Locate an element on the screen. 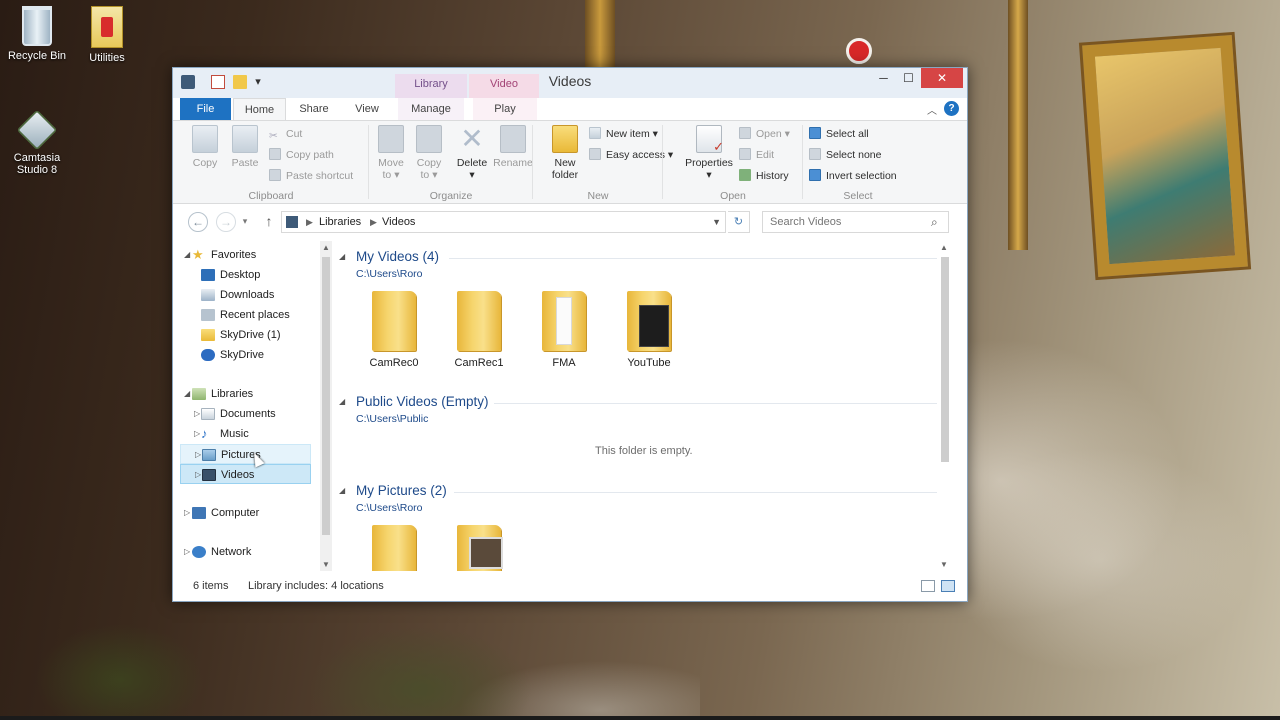  nav-skydrive: SkyDrive is located at coordinates (245, 355).